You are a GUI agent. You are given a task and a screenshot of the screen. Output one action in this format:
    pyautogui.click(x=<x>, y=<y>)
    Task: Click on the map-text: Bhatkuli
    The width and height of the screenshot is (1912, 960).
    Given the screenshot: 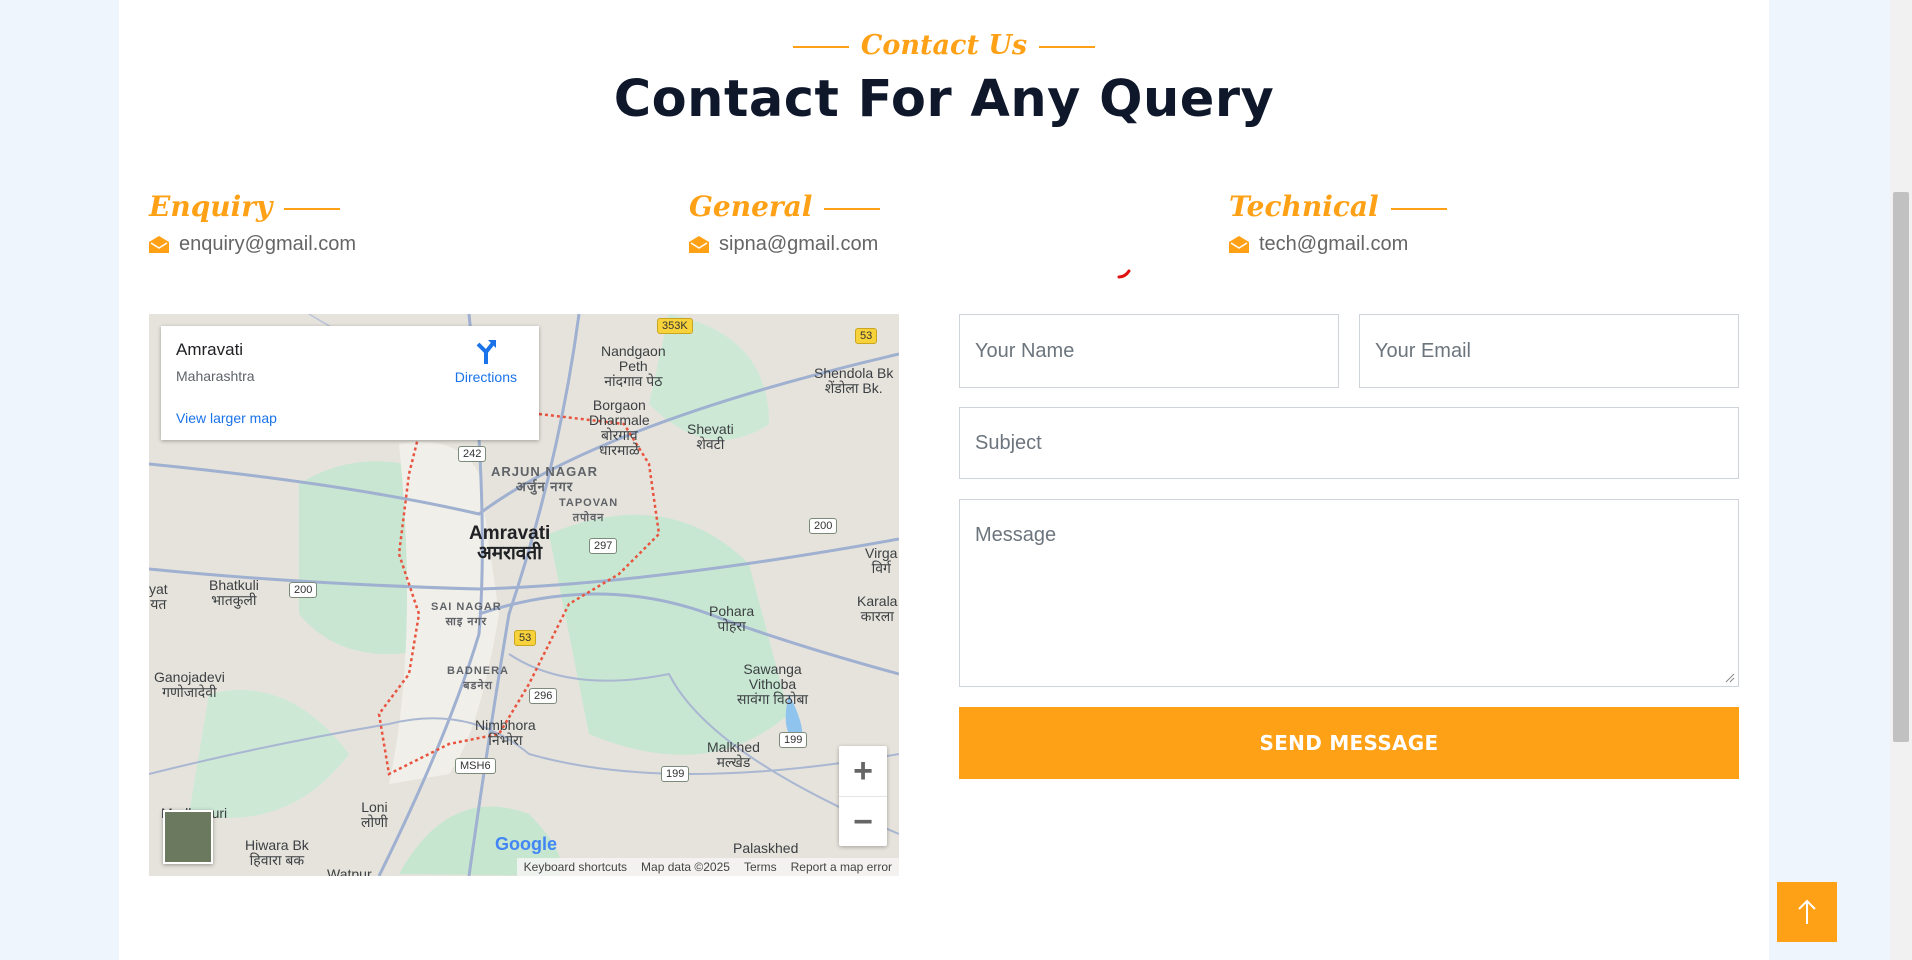 What is the action you would take?
    pyautogui.click(x=234, y=585)
    